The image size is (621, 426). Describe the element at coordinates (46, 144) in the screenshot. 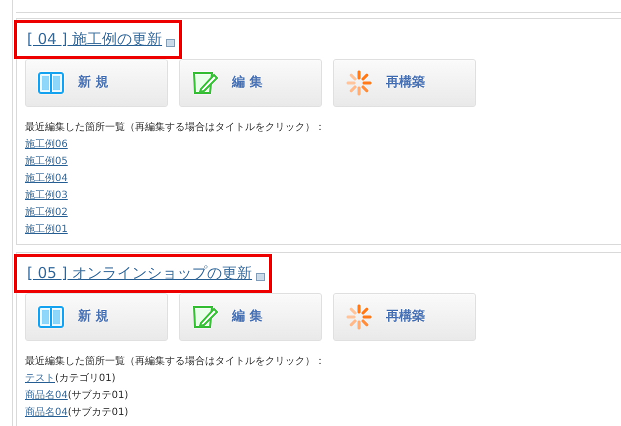

I see `recent-item-link: 施工例06` at that location.